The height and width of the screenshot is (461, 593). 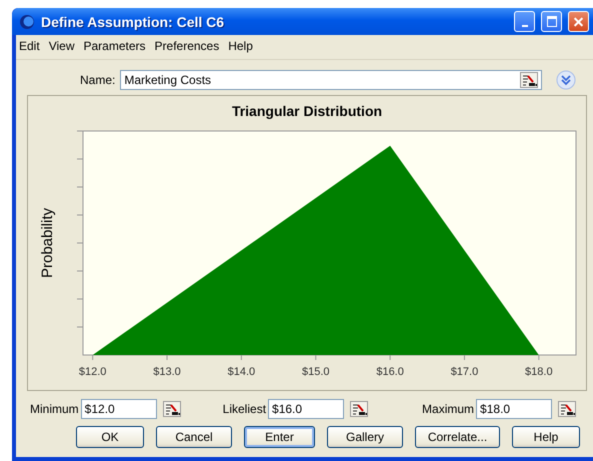 I want to click on x-tick-label: $13.0, so click(x=167, y=372).